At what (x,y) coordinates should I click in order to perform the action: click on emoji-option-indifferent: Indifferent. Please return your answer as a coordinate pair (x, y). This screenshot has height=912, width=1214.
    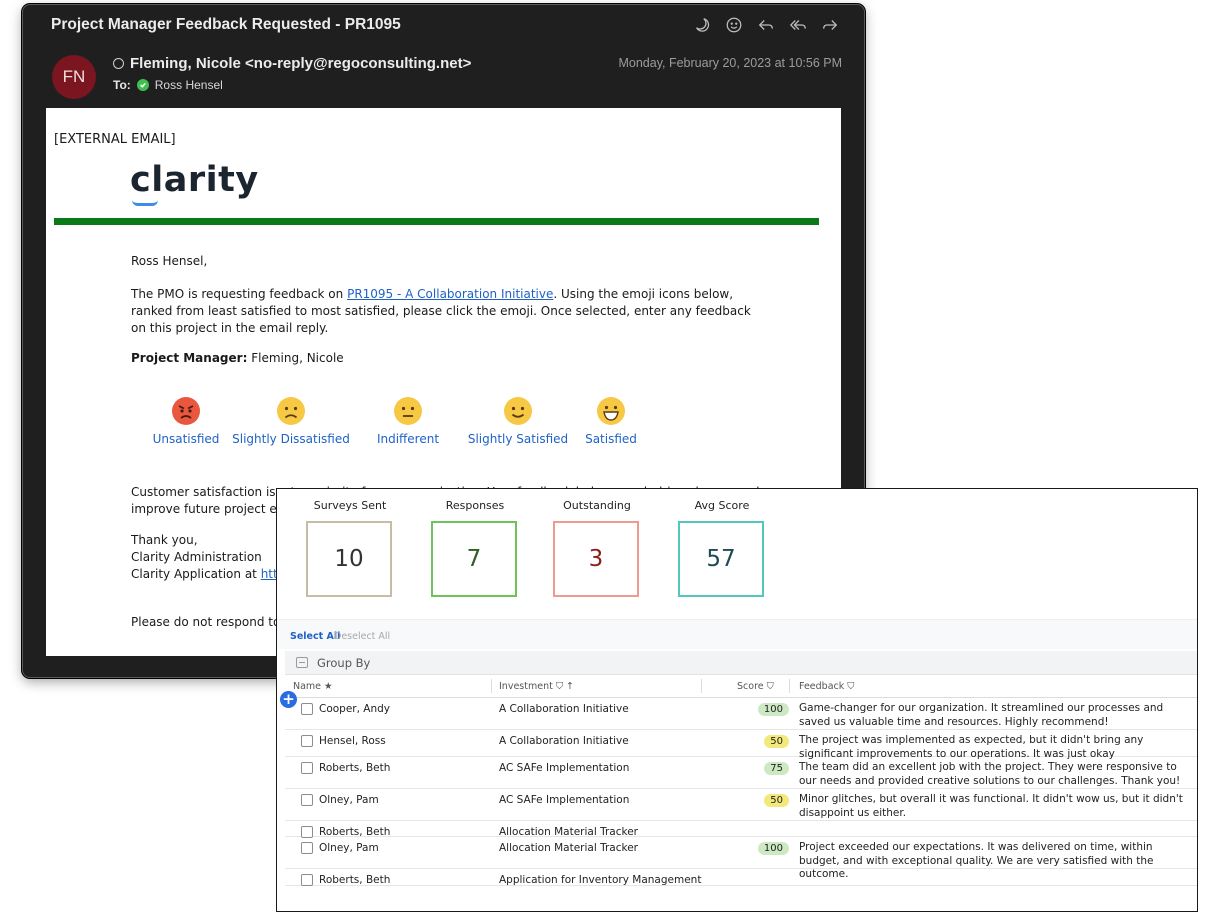
    Looking at the image, I should click on (408, 421).